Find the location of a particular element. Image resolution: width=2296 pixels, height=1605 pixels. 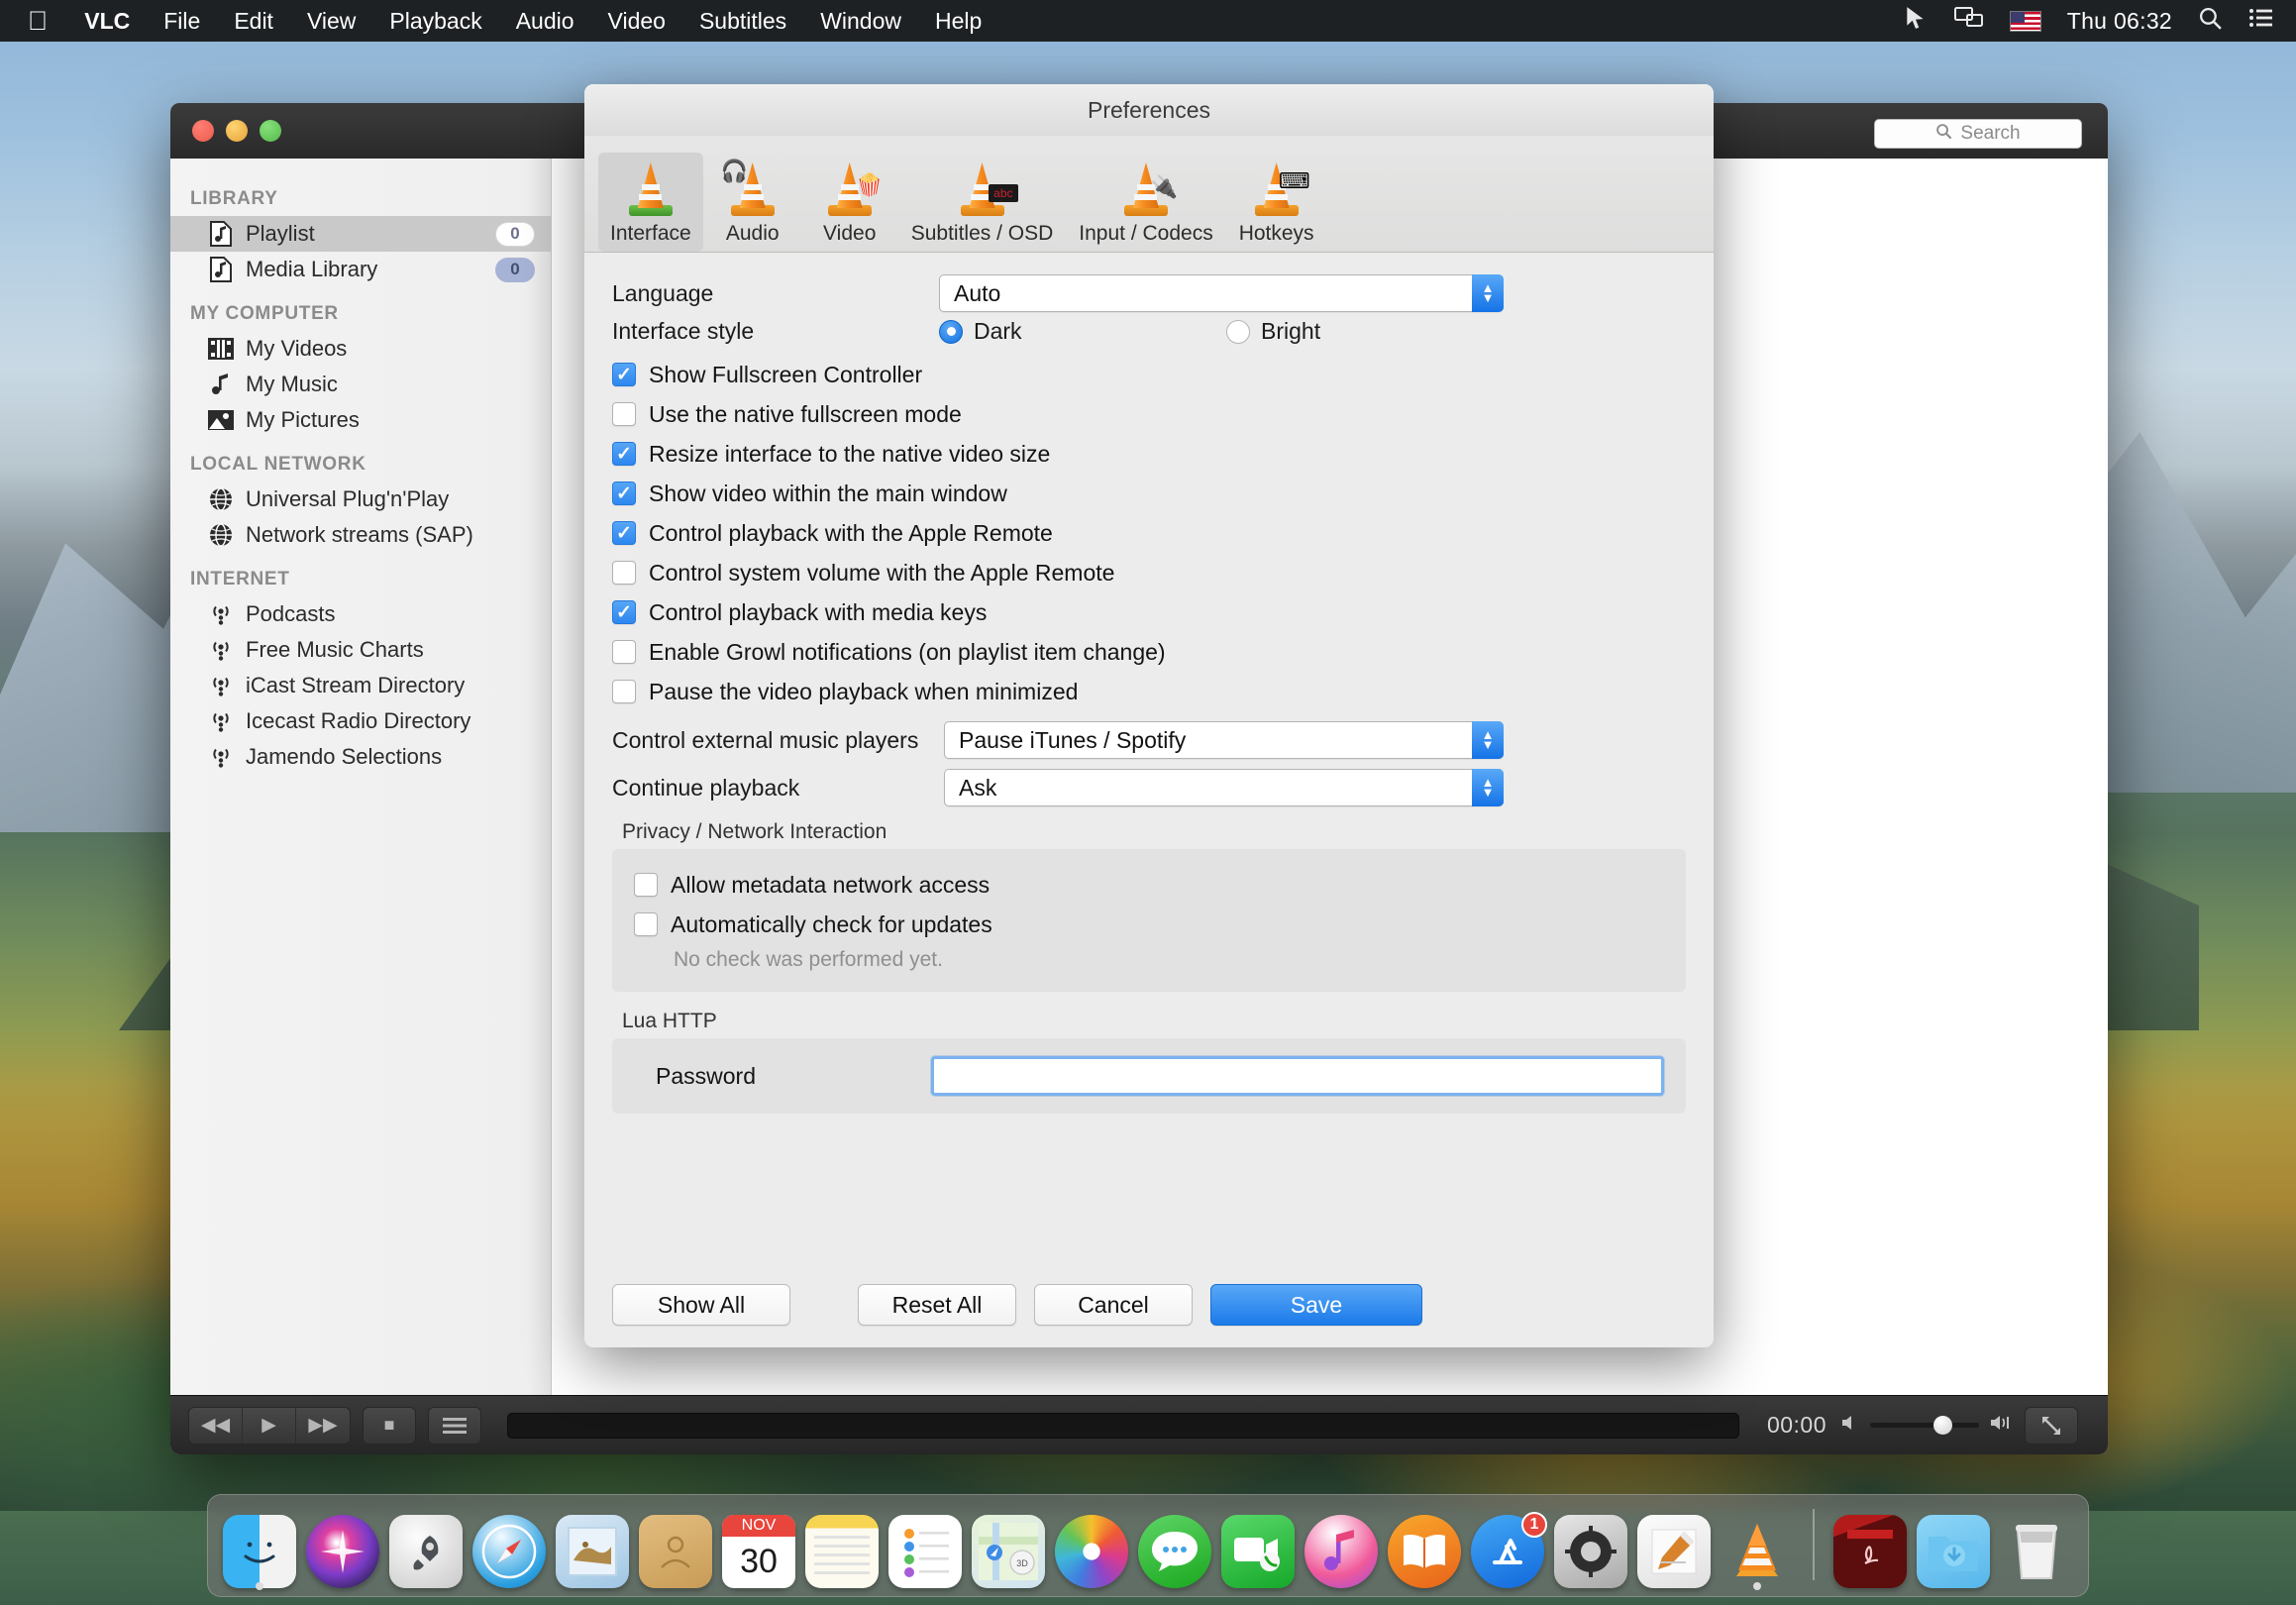

checkbox-allow-metadata-box is located at coordinates (646, 885).